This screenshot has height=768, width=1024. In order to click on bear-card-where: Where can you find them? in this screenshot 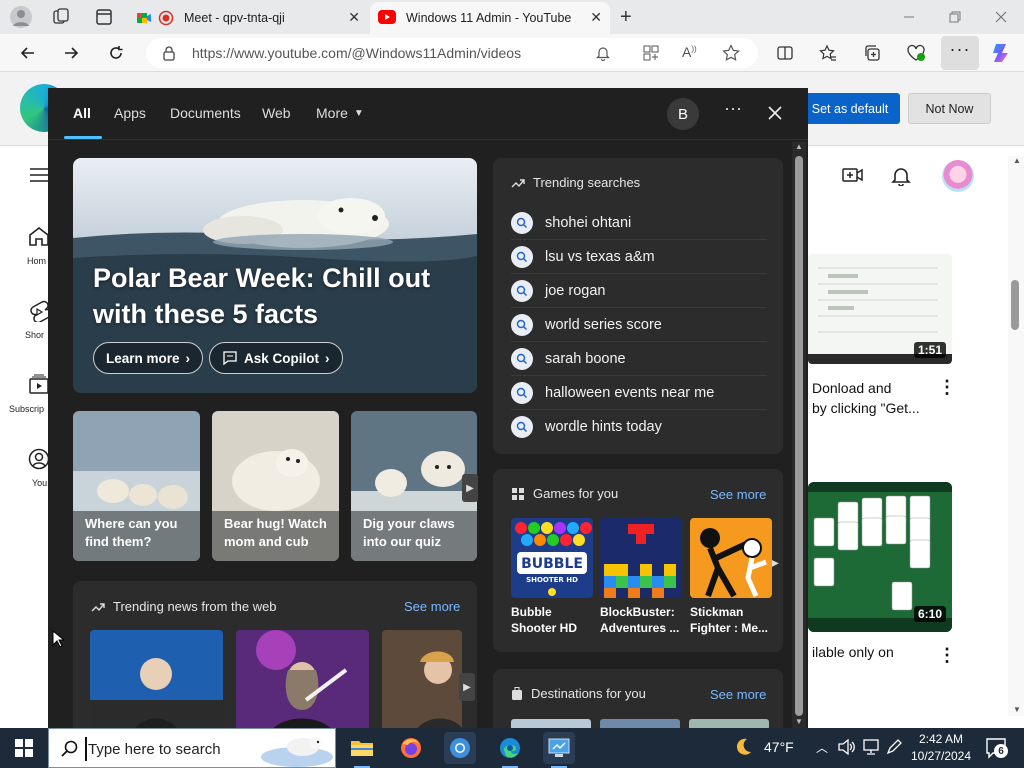, I will do `click(136, 486)`.